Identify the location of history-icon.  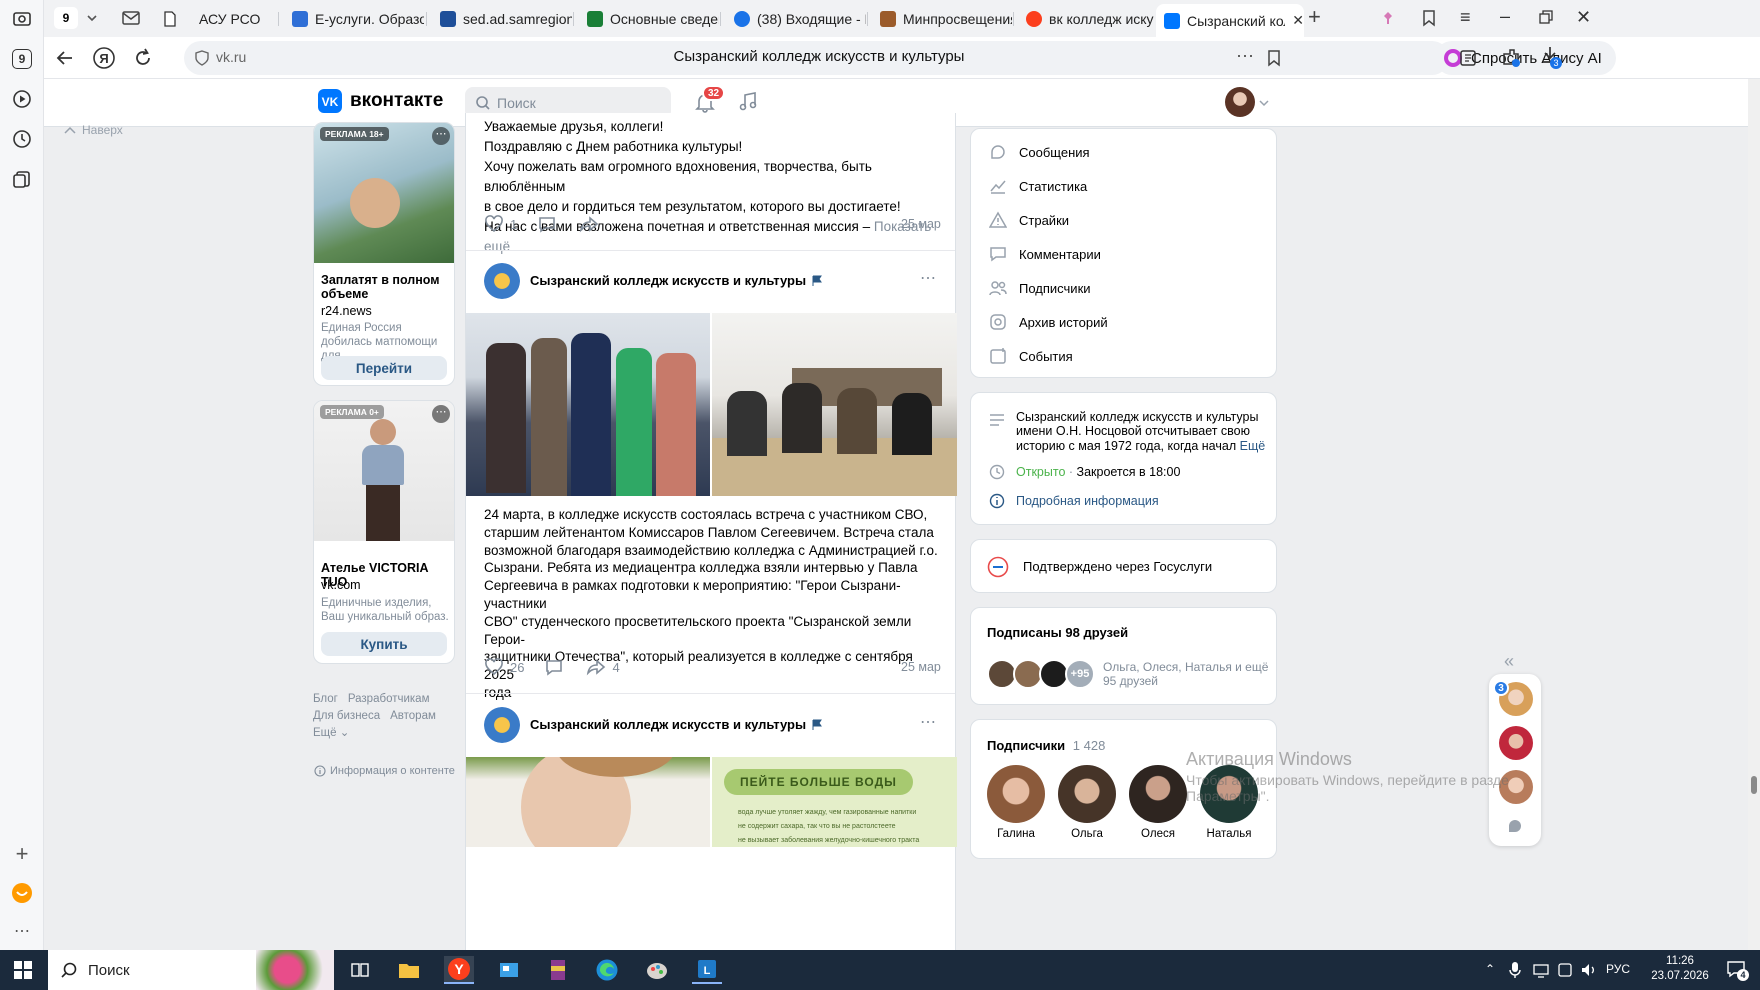
(22, 139).